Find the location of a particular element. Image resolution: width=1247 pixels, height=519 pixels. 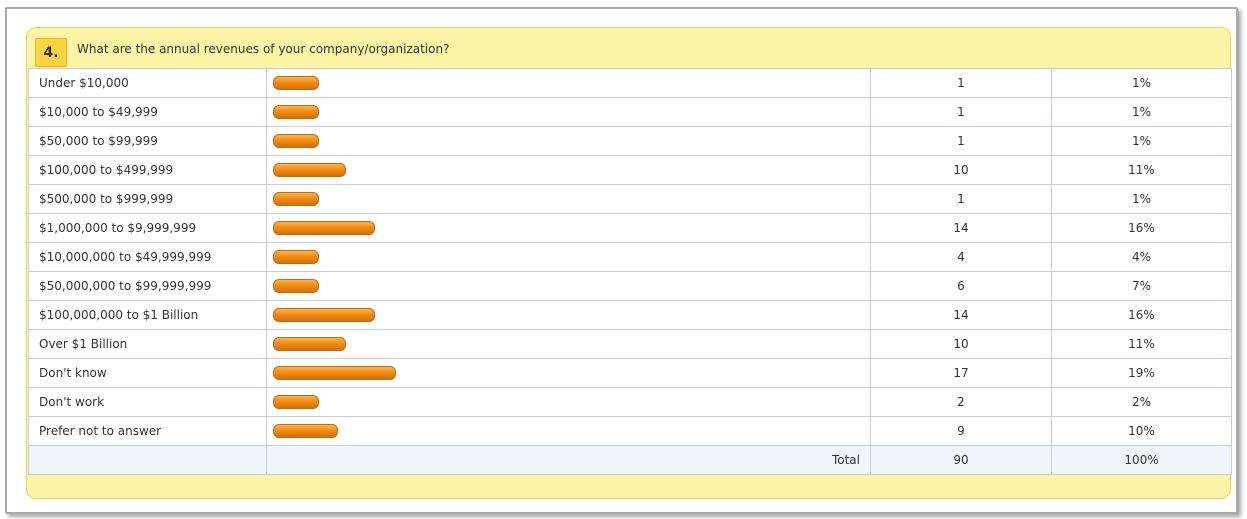

answer-label: Don't work is located at coordinates (147, 402).